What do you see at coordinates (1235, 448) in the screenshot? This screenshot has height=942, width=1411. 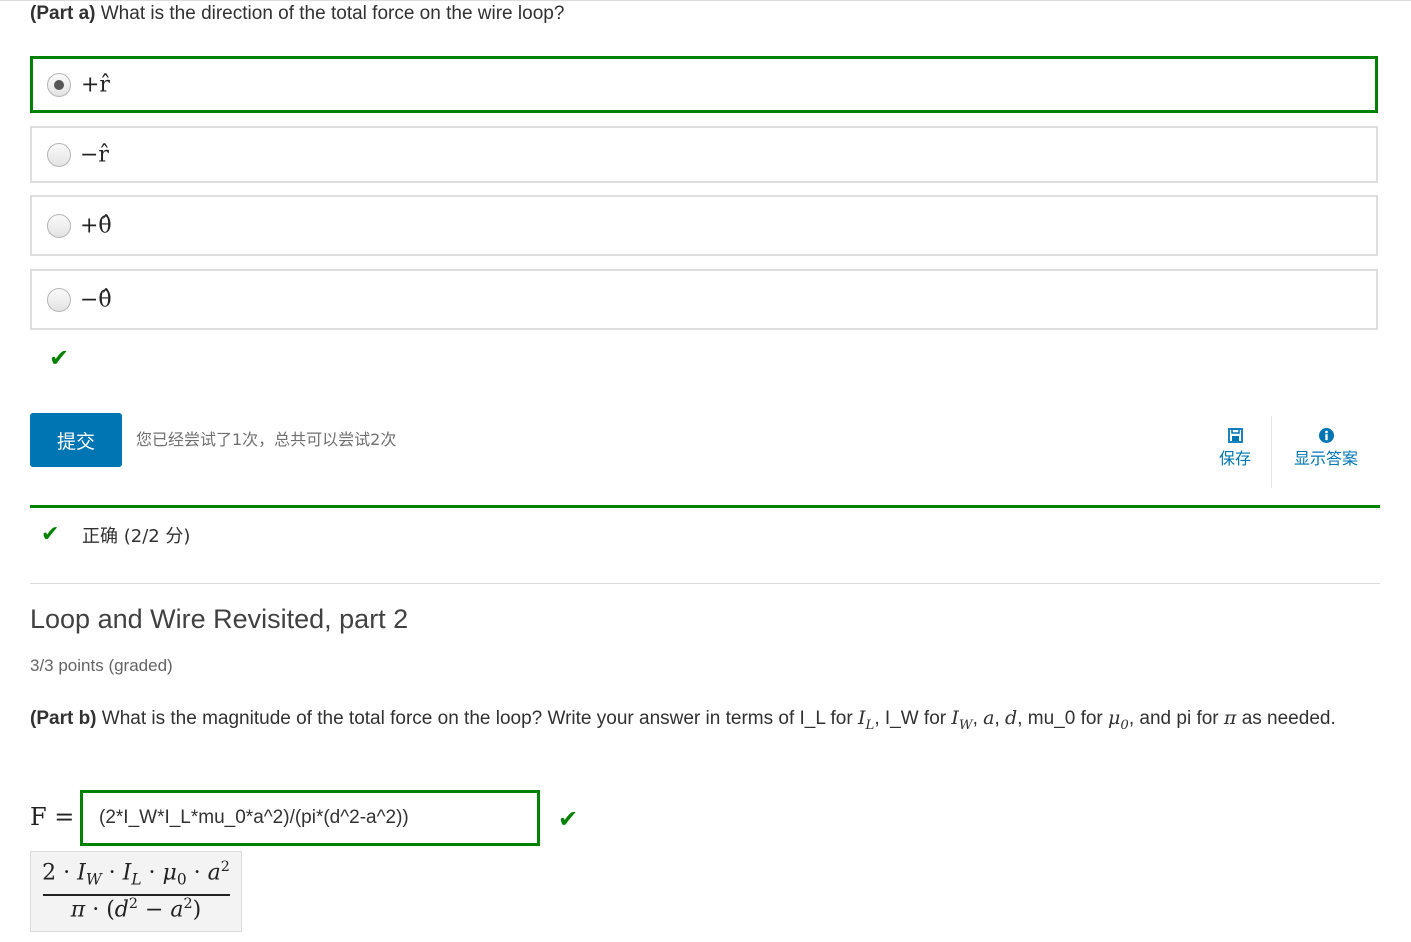 I see `save-button: 保存` at bounding box center [1235, 448].